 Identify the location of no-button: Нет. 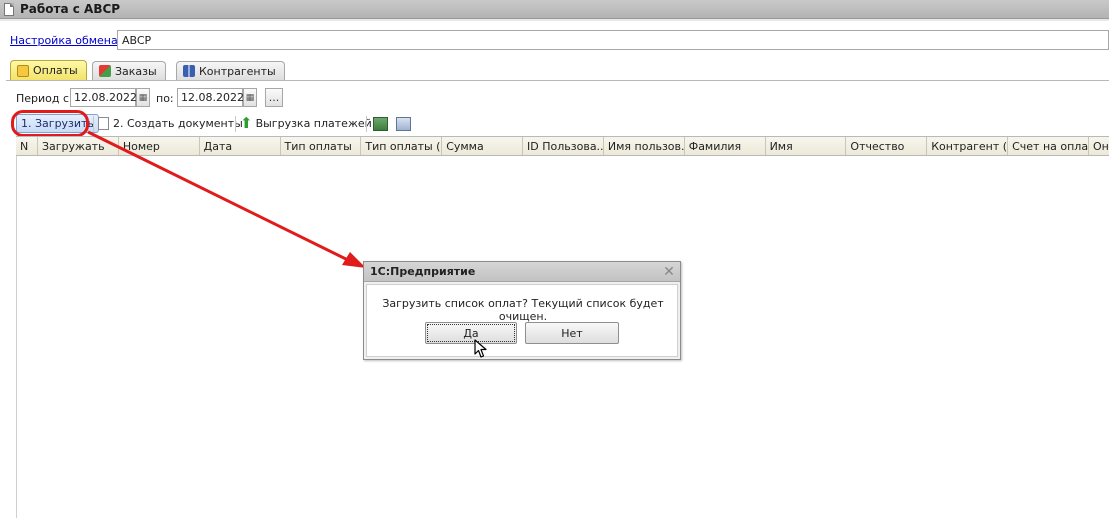
(572, 333).